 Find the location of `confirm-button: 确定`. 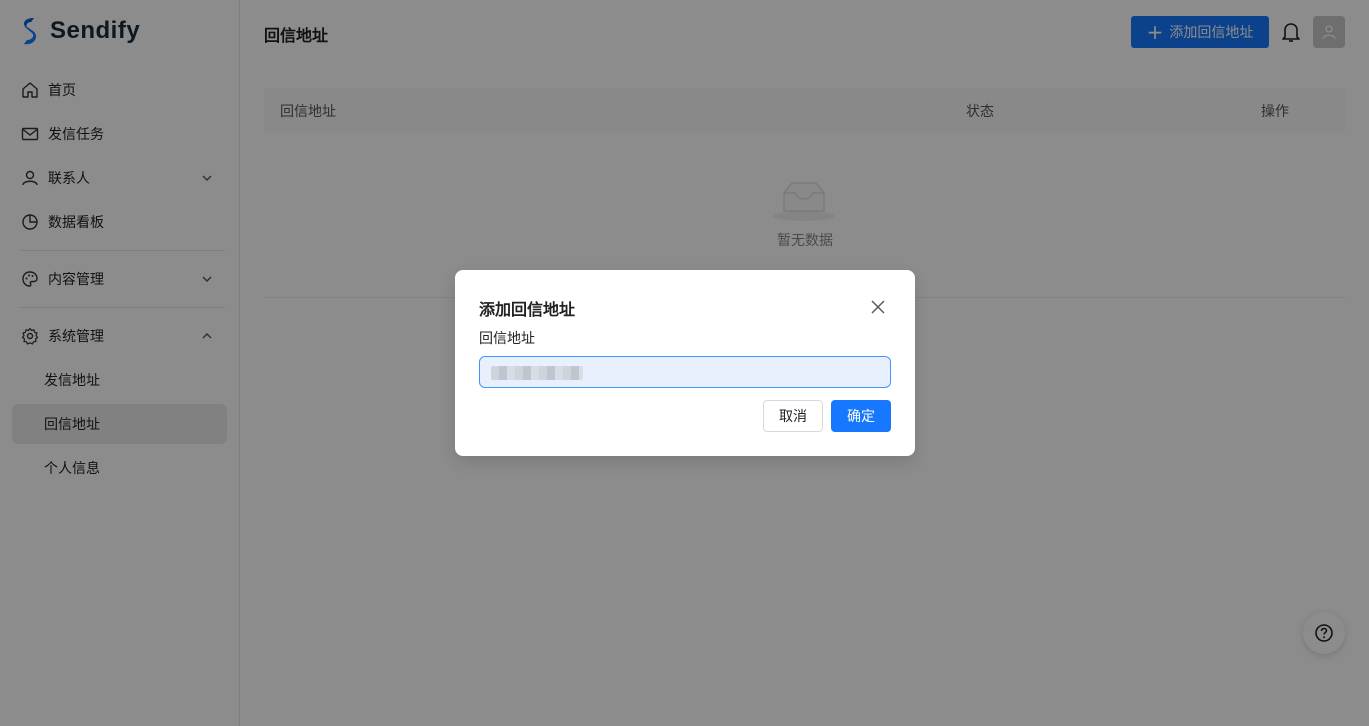

confirm-button: 确定 is located at coordinates (861, 416).